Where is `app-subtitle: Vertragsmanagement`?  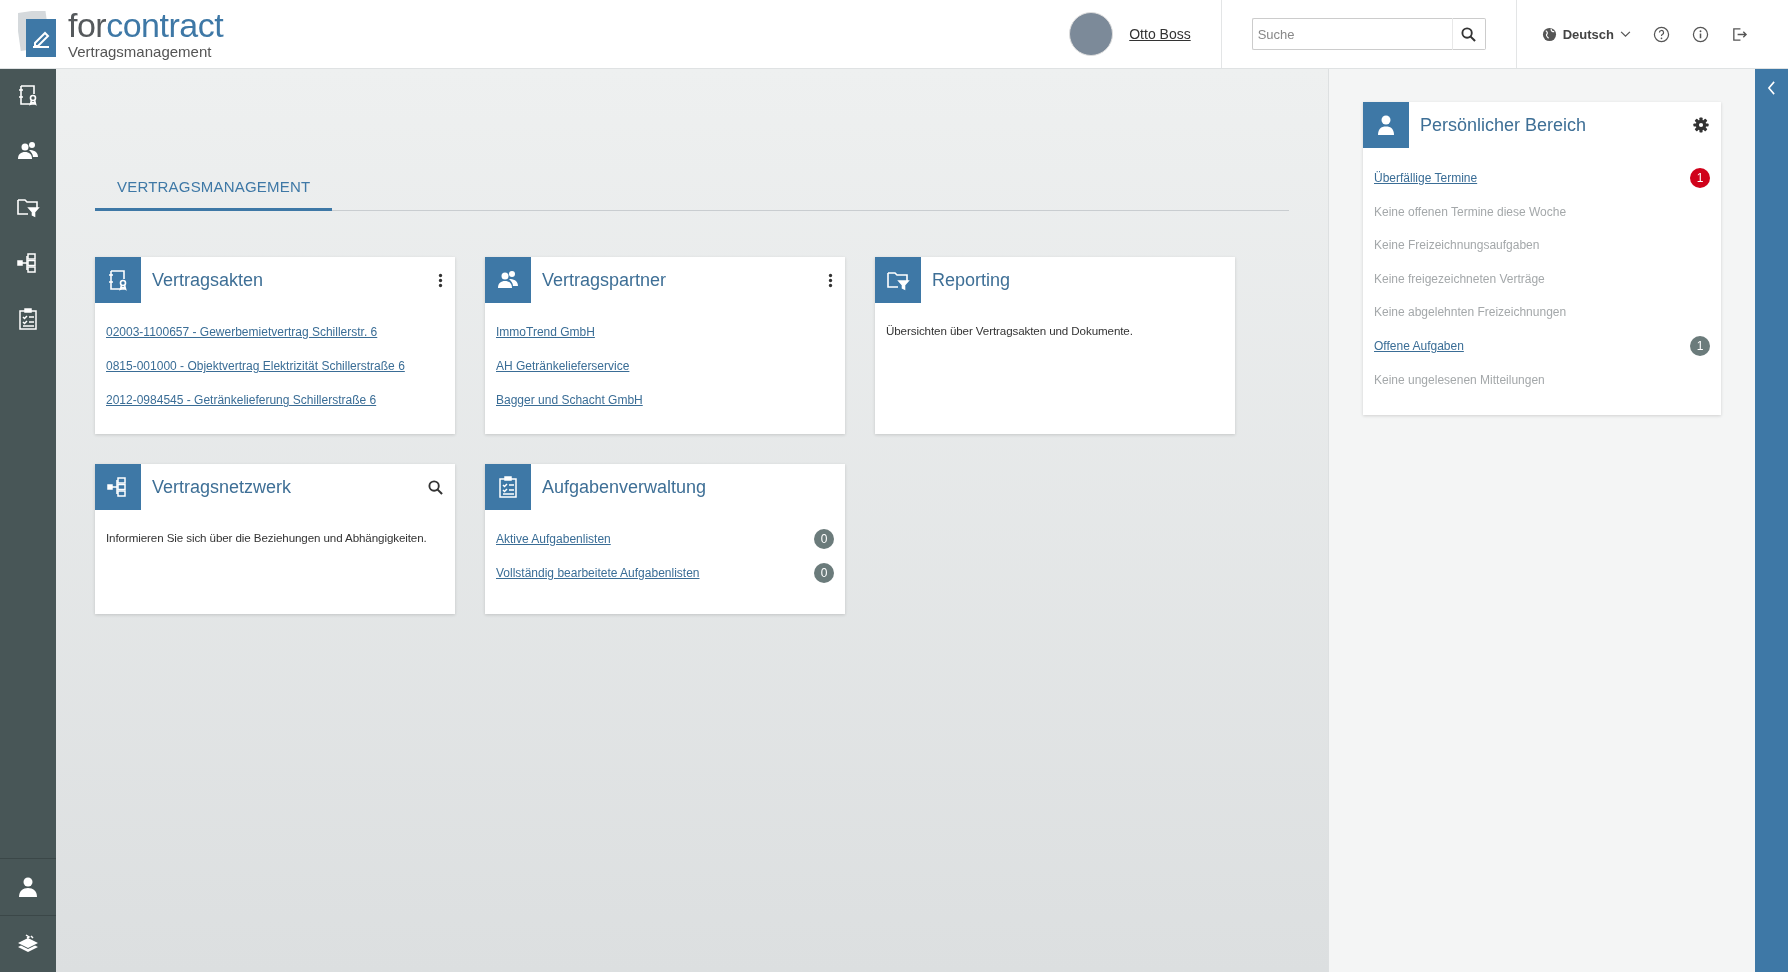
app-subtitle: Vertragsmanagement is located at coordinates (140, 51).